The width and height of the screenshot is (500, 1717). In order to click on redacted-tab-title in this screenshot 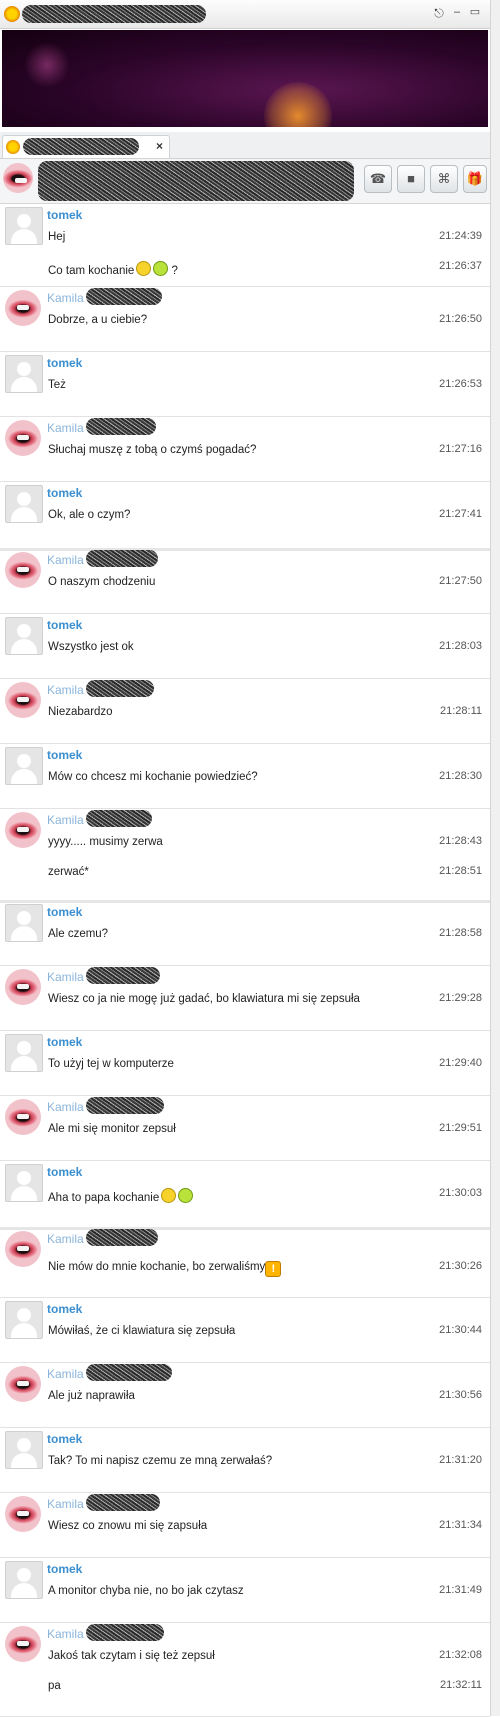, I will do `click(81, 146)`.